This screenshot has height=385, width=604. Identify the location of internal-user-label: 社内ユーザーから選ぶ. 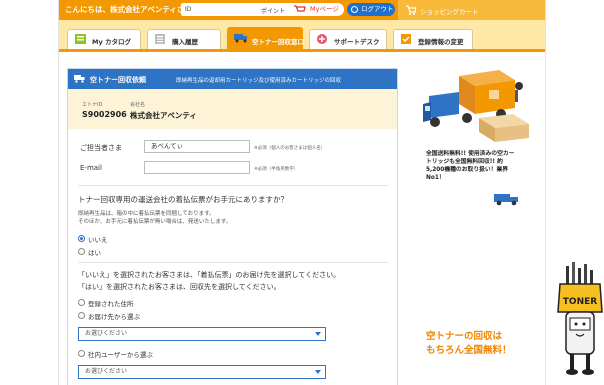
(120, 355).